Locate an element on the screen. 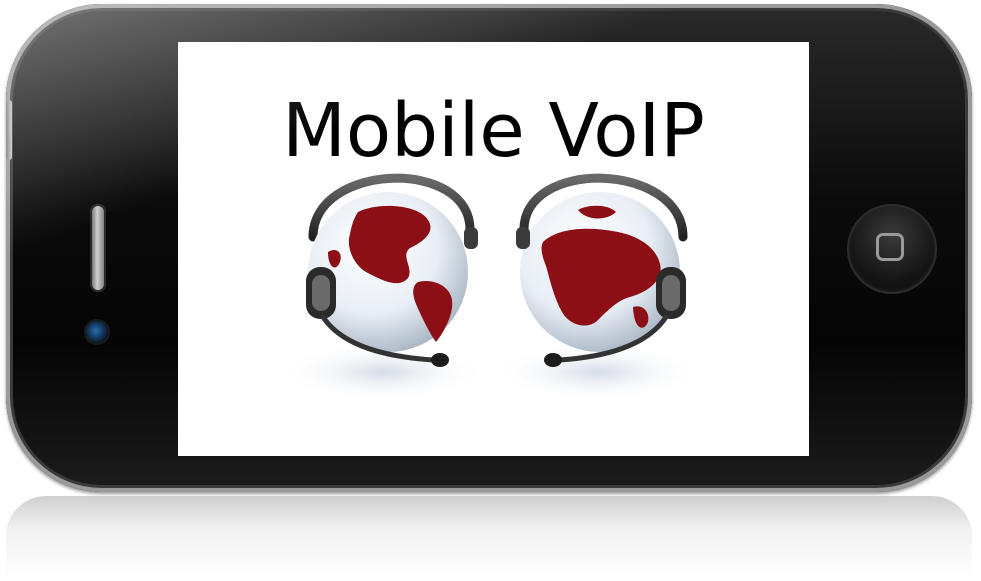  home-button is located at coordinates (892, 249).